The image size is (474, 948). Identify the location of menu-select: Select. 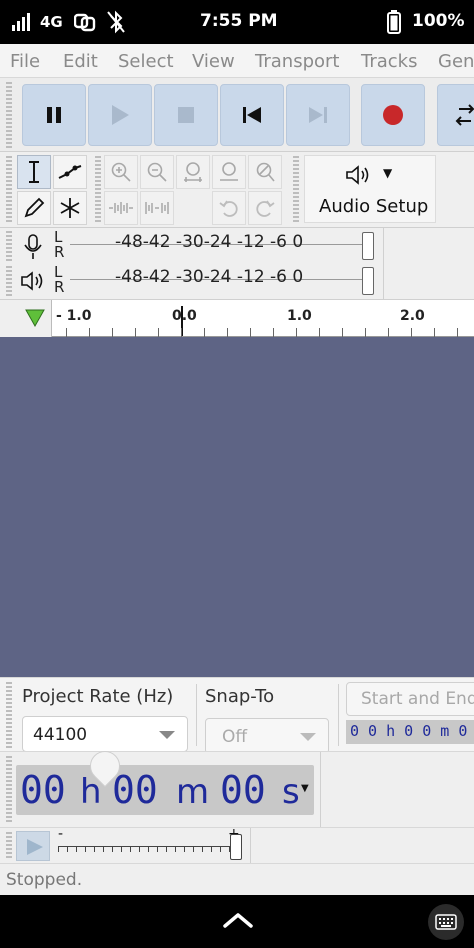
(146, 61).